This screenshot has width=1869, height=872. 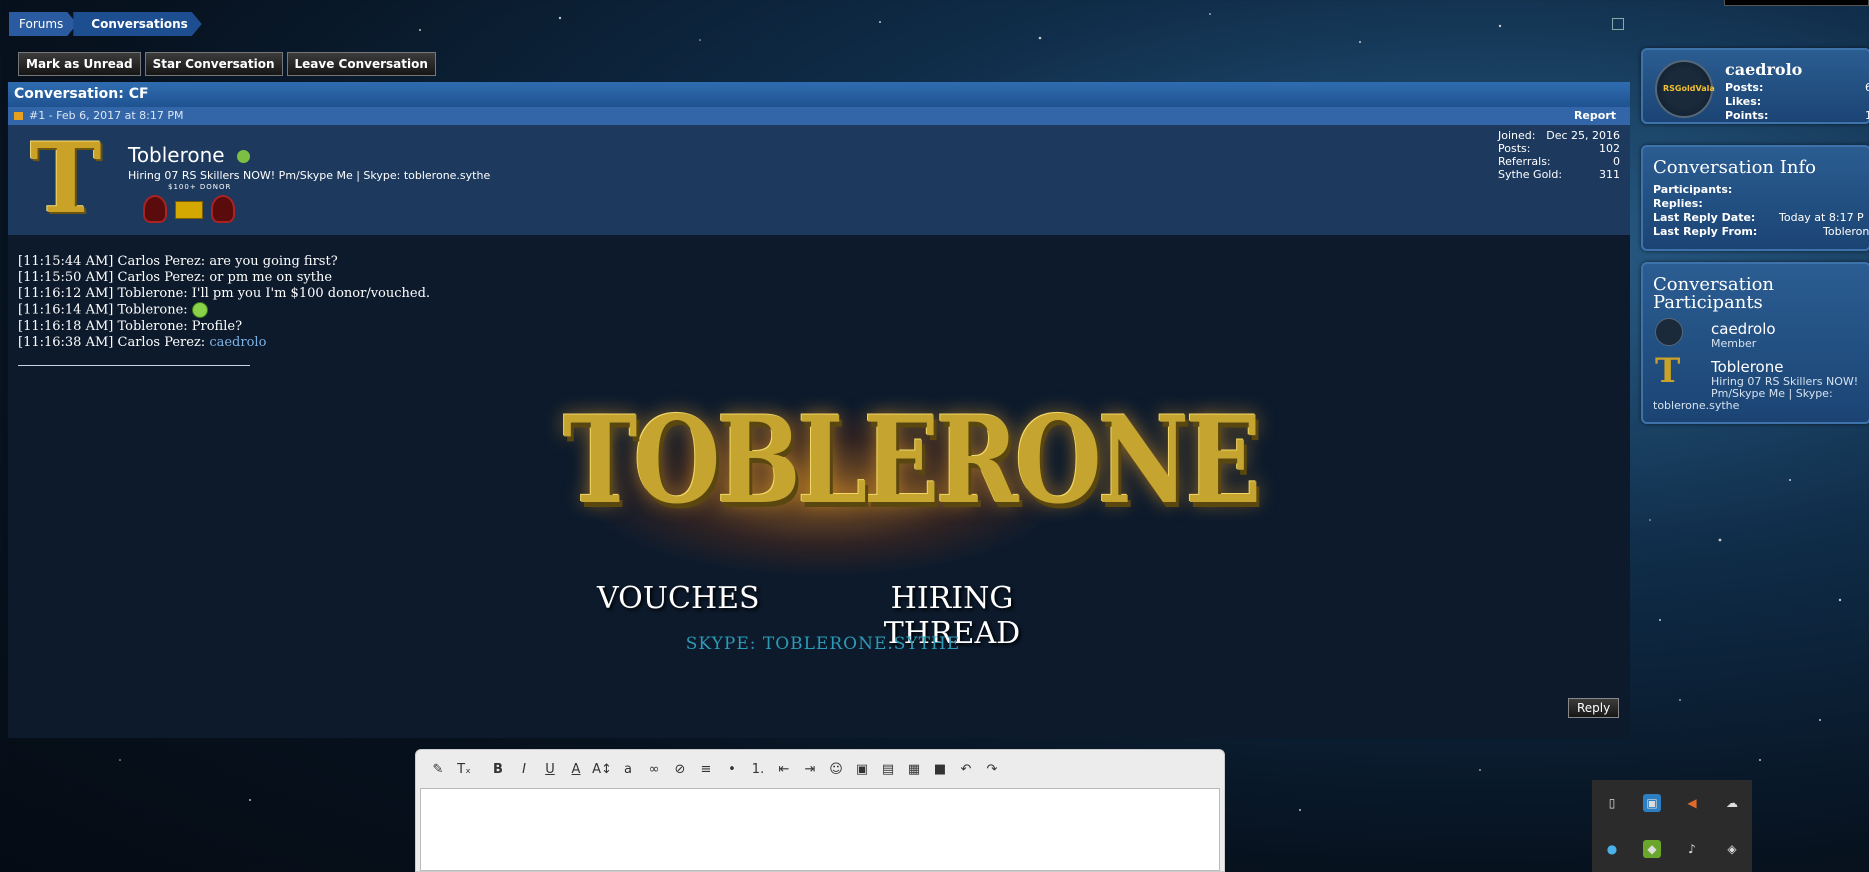 What do you see at coordinates (1867, 115) in the screenshot?
I see `sidebar-points-value: 1` at bounding box center [1867, 115].